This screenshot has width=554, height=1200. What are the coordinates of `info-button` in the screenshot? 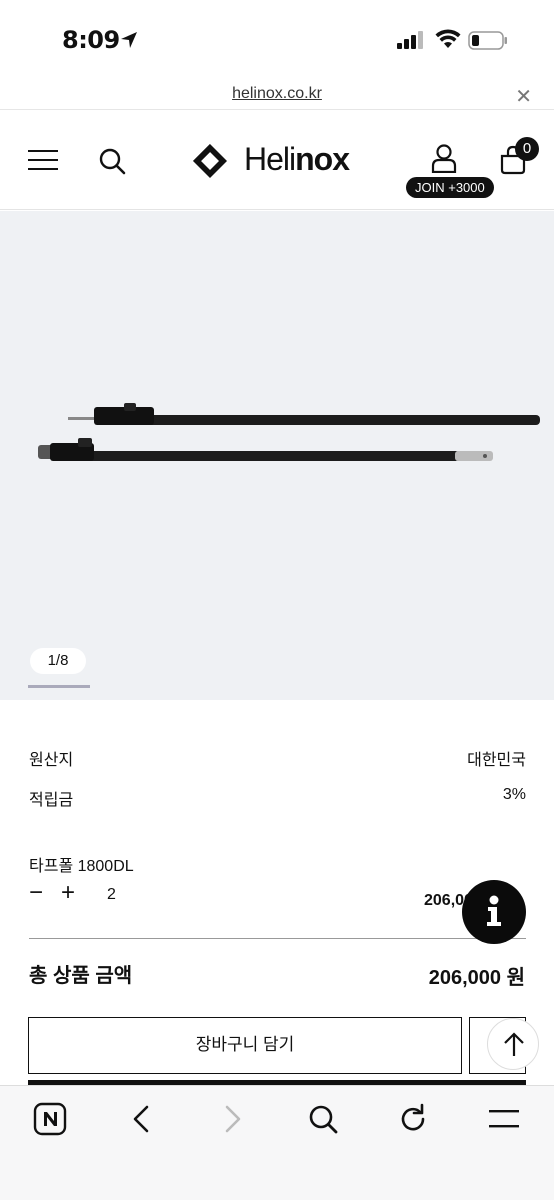 It's located at (494, 912).